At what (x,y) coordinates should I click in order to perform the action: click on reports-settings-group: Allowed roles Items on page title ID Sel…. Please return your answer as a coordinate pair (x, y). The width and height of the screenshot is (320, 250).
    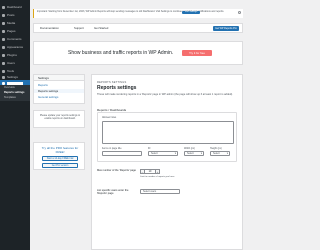
    Looking at the image, I should click on (167, 137).